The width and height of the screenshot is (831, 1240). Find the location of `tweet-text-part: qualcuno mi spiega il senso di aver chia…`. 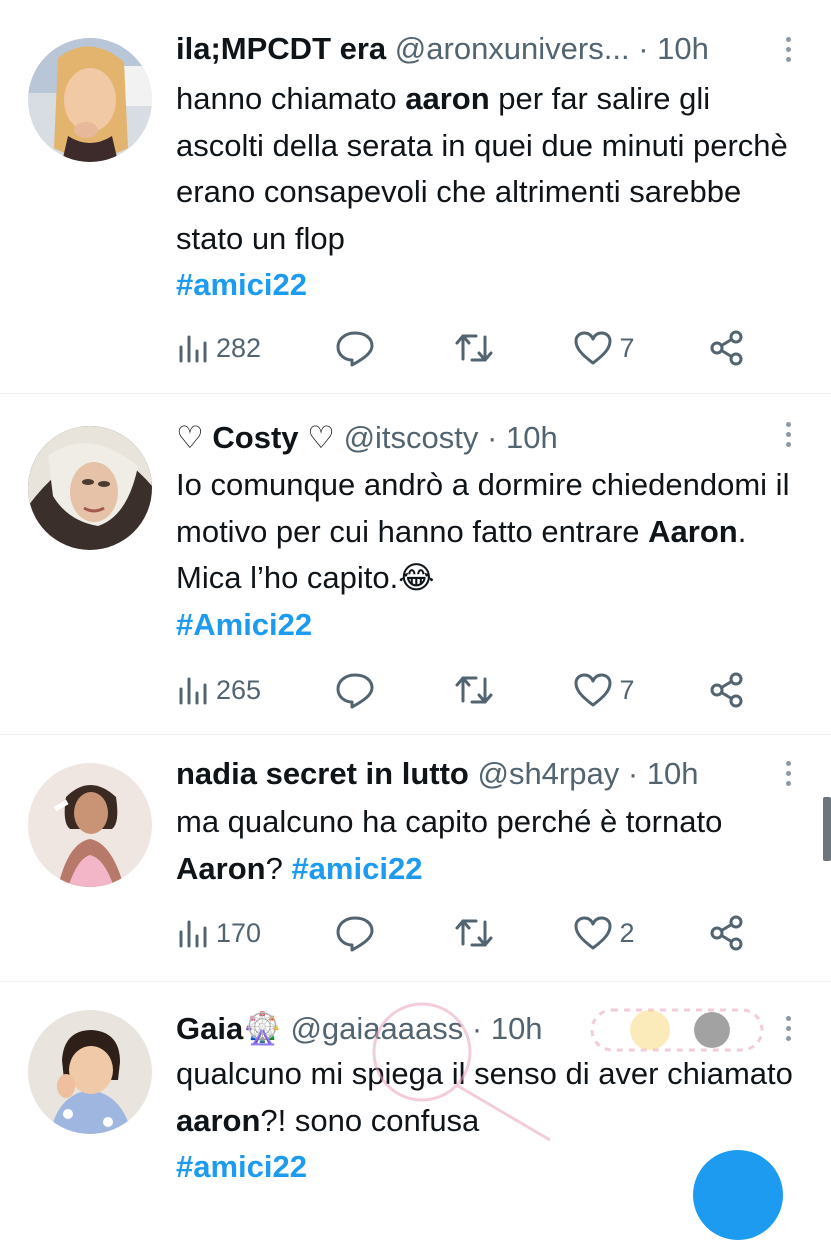

tweet-text-part: qualcuno mi spiega il senso di aver chia… is located at coordinates (484, 1073).